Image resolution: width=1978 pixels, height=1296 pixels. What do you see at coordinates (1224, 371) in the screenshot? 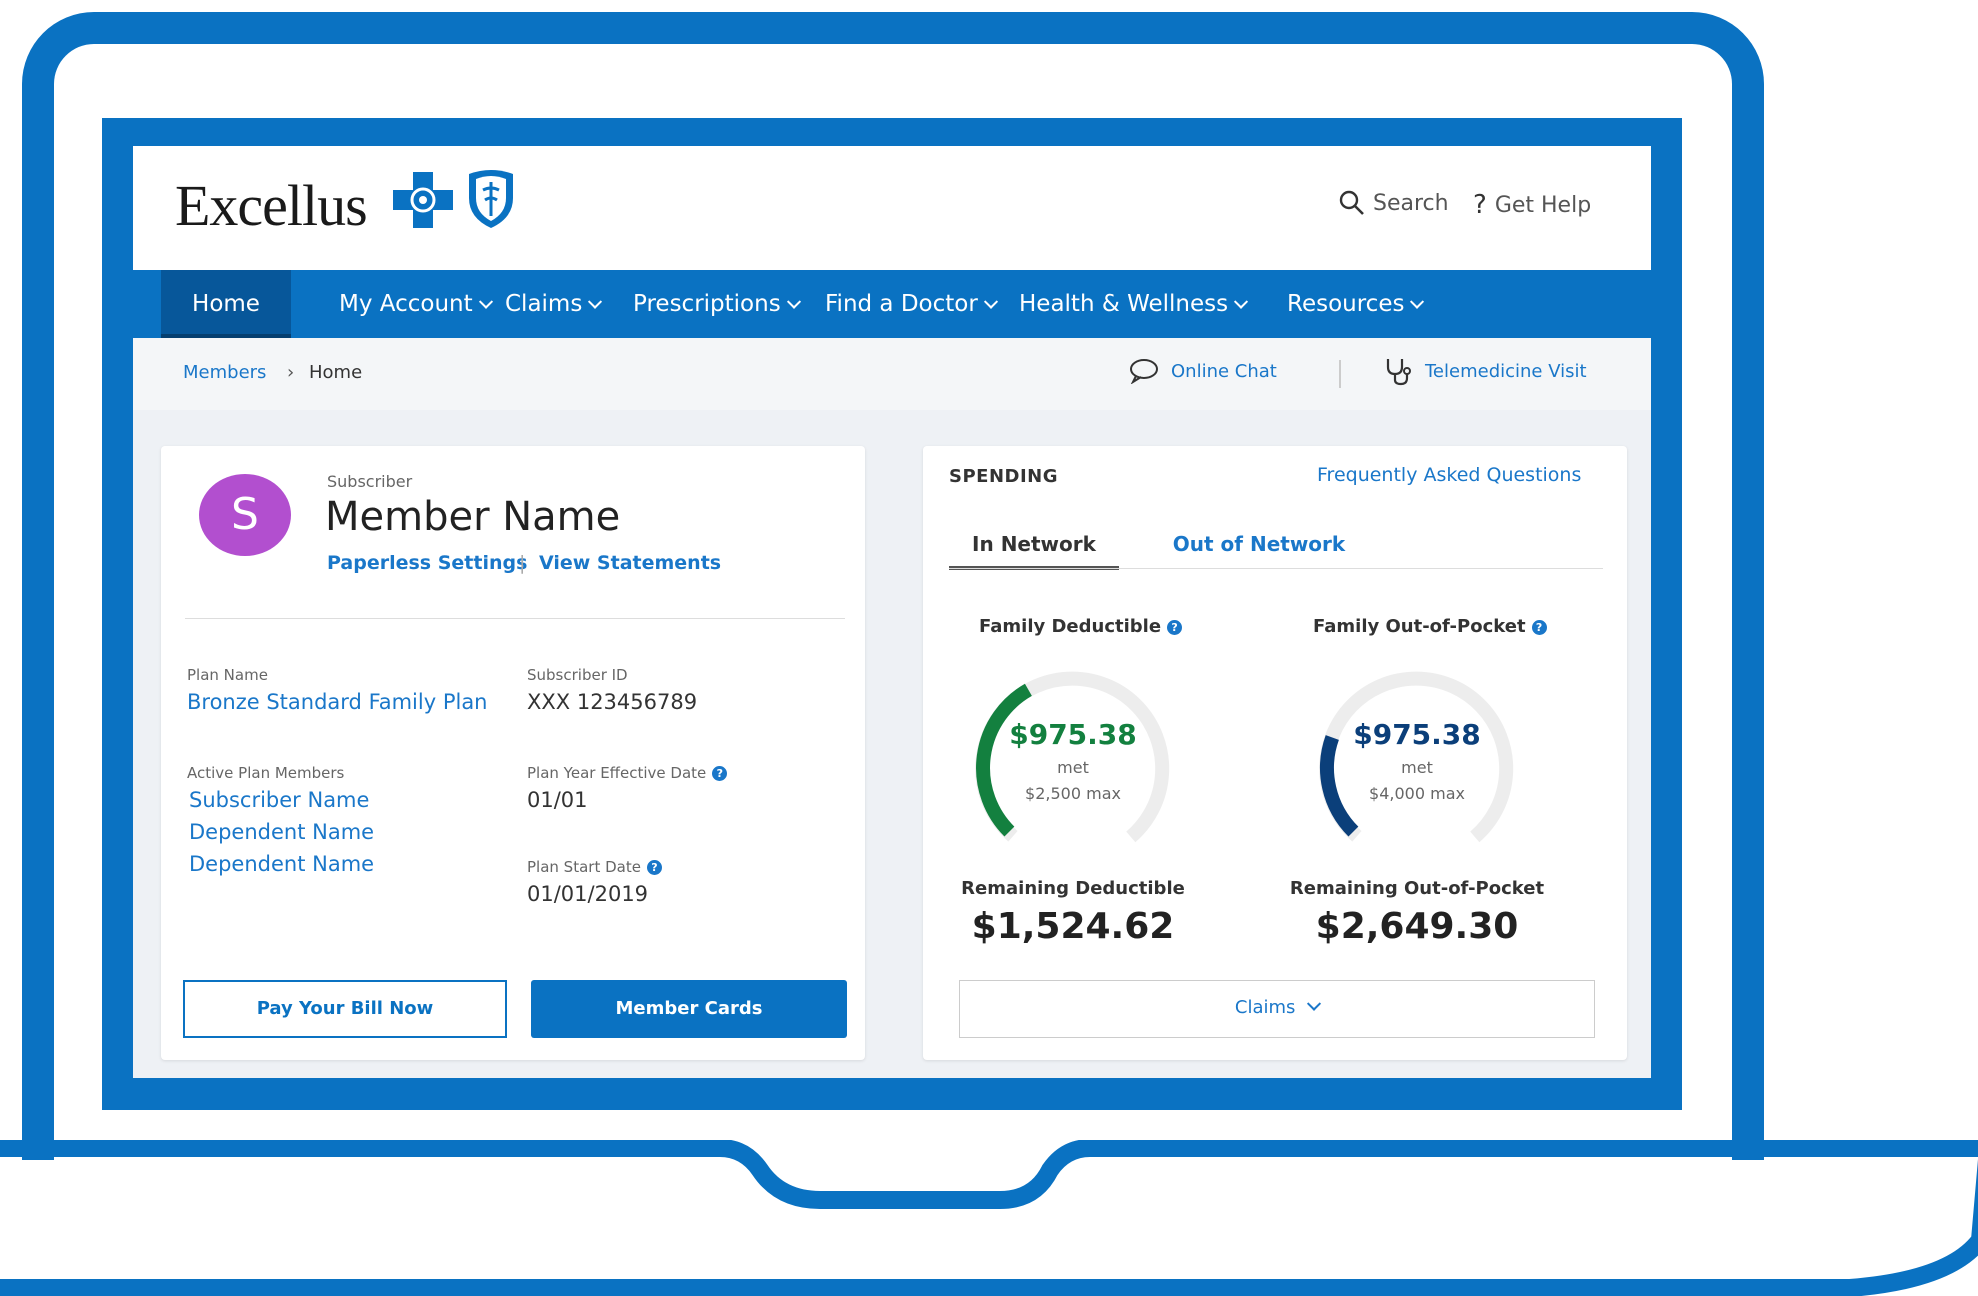
I see `online-chat-label: Online Chat` at bounding box center [1224, 371].